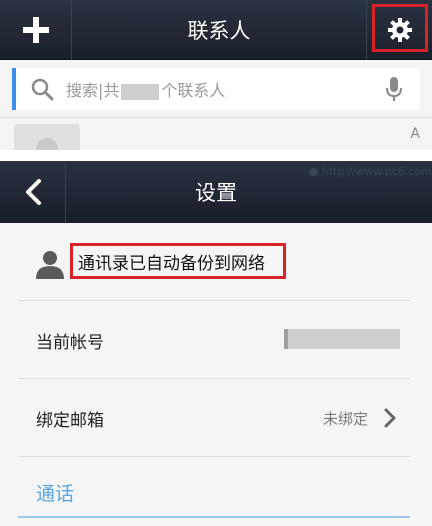 The height and width of the screenshot is (526, 432). What do you see at coordinates (390, 418) in the screenshot?
I see `chevron-right-icon` at bounding box center [390, 418].